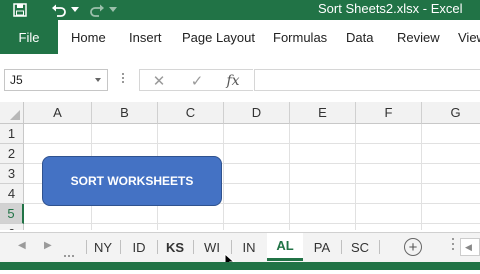 The width and height of the screenshot is (480, 274). Describe the element at coordinates (70, 250) in the screenshot. I see `more-sheets-icon` at that location.